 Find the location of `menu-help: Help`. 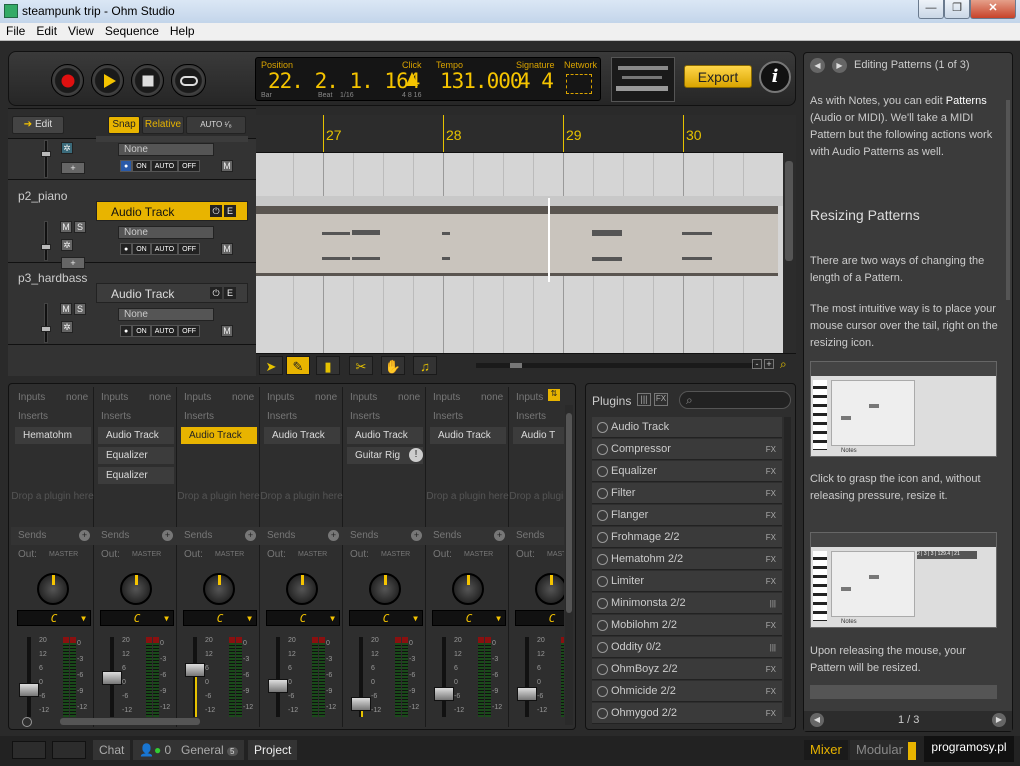

menu-help: Help is located at coordinates (182, 30).